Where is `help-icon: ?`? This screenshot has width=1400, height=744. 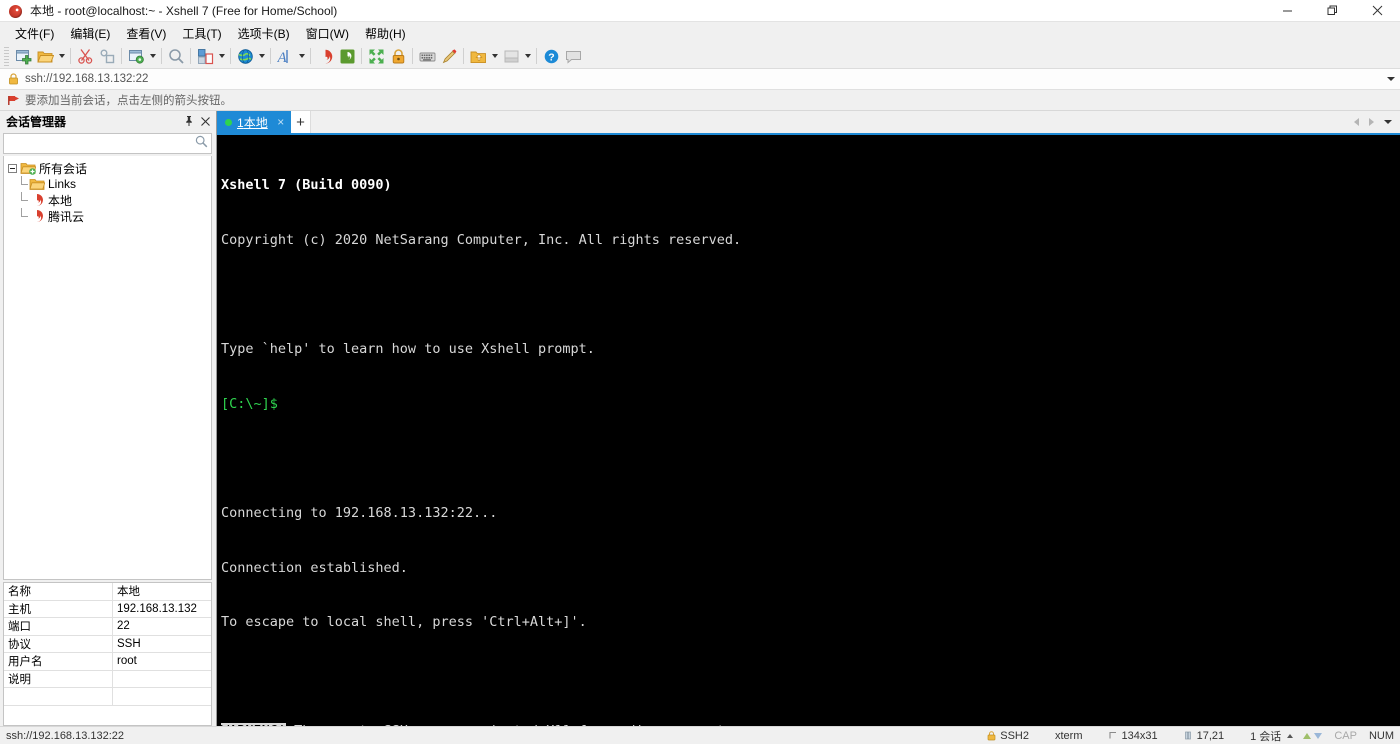
help-icon: ? is located at coordinates (551, 56).